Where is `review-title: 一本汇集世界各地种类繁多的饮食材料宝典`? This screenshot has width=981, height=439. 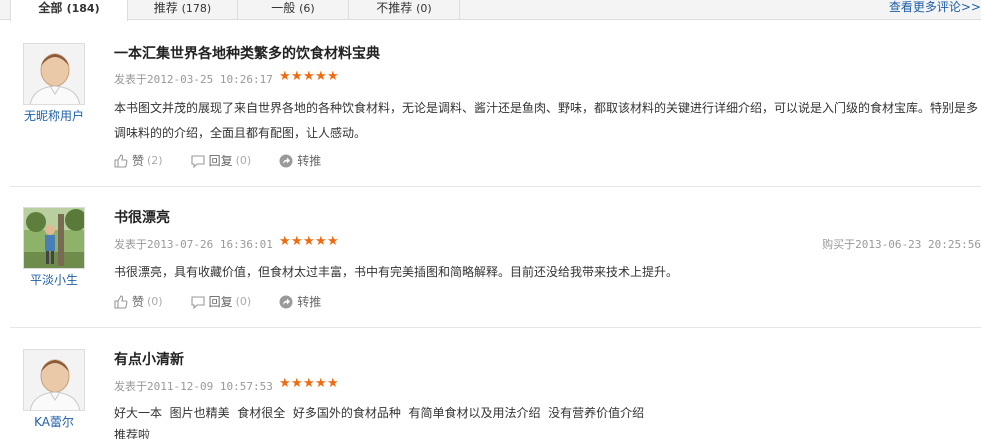
review-title: 一本汇集世界各地种类繁多的饮食材料宝典 is located at coordinates (247, 54).